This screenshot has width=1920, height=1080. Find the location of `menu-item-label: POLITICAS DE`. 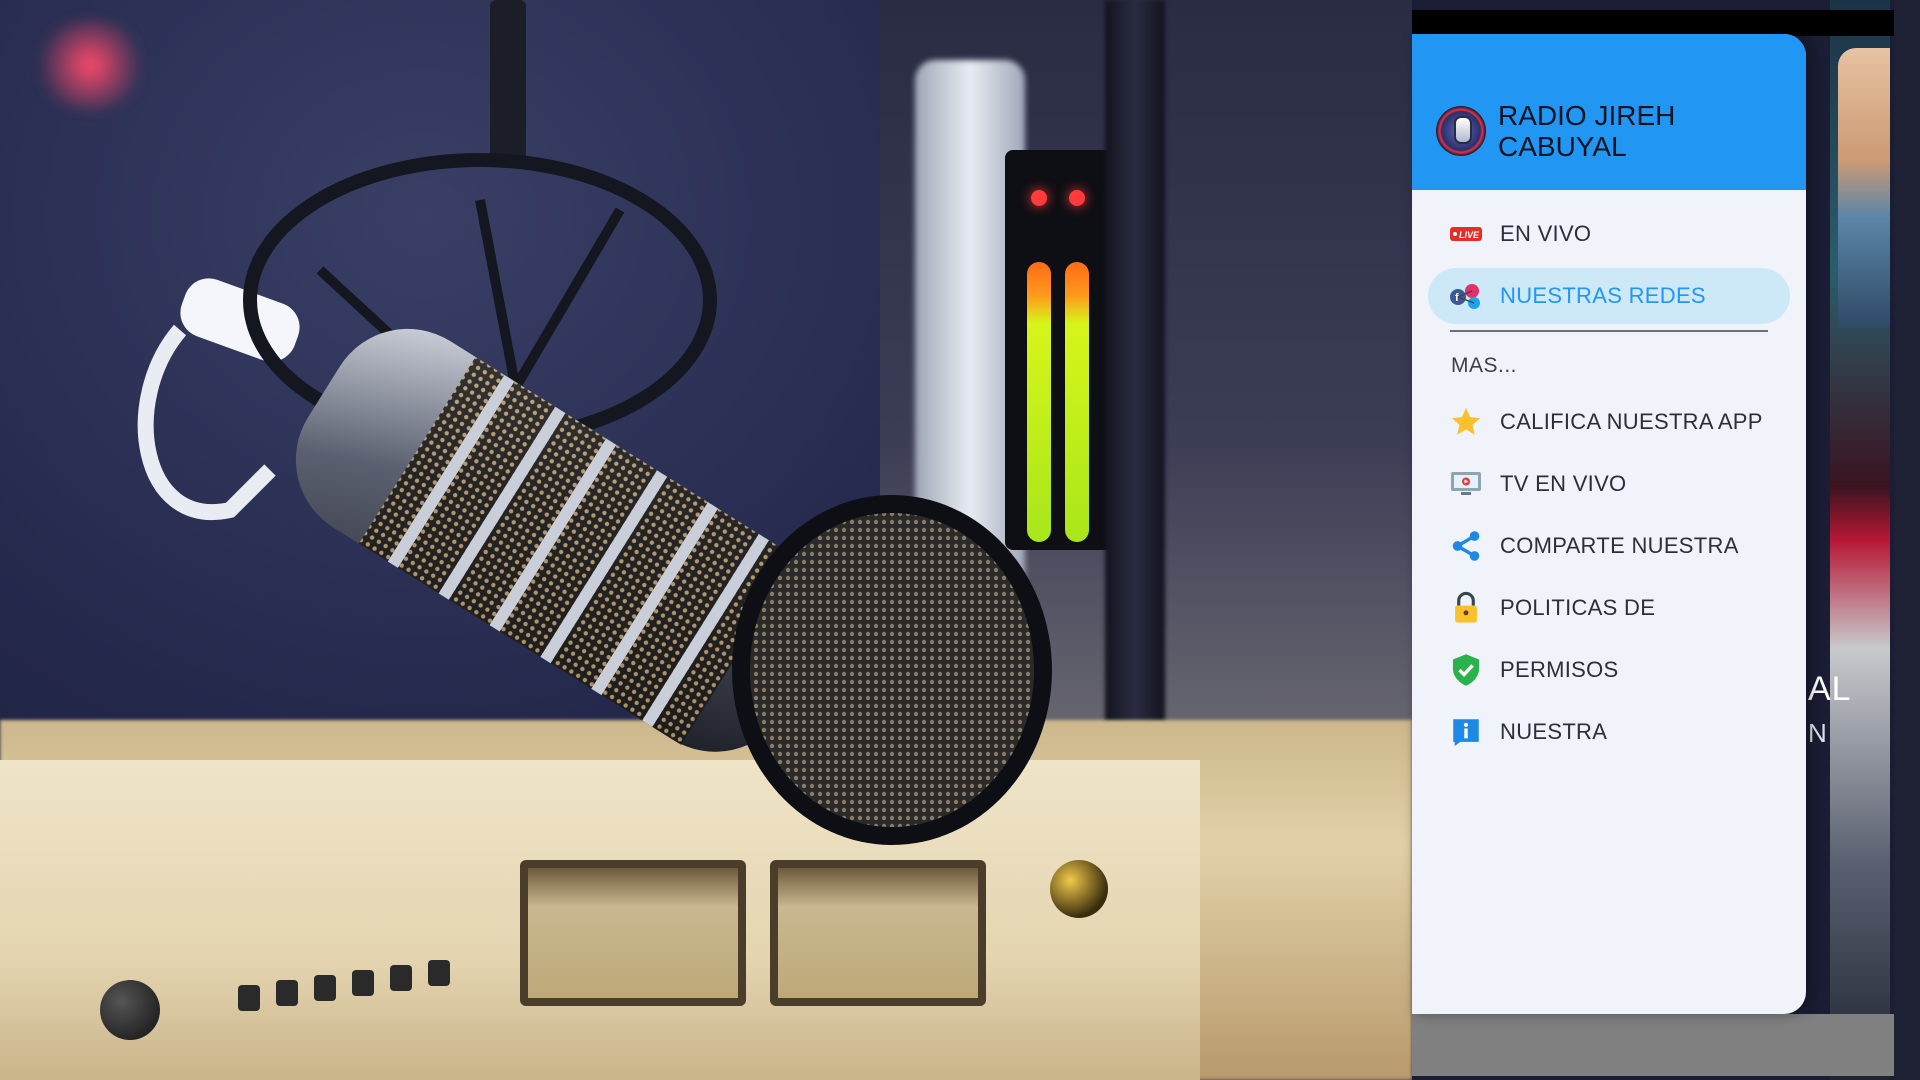

menu-item-label: POLITICAS DE is located at coordinates (1578, 607).